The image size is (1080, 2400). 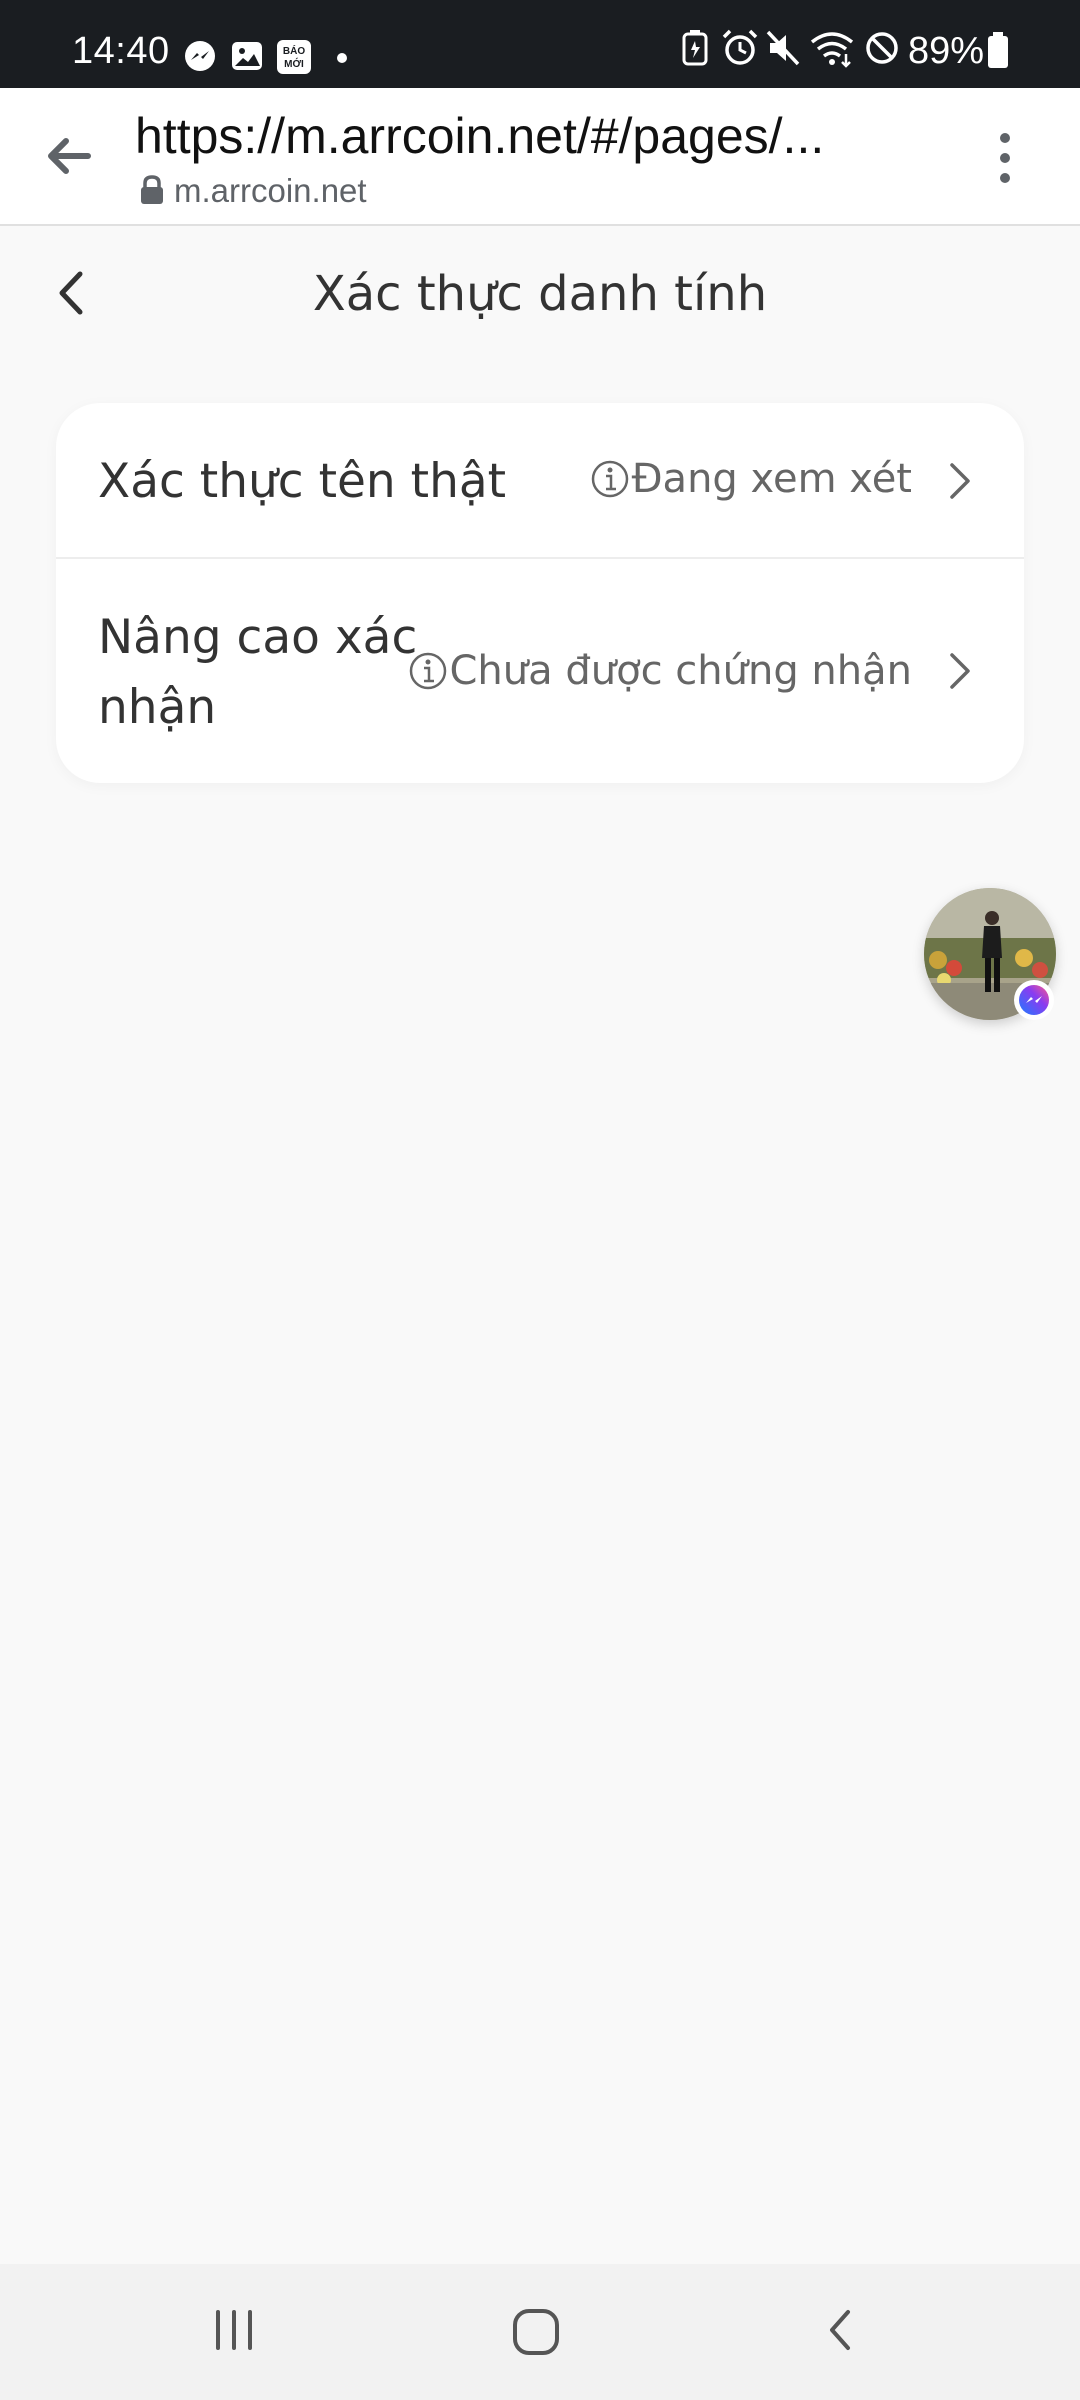 What do you see at coordinates (540, 44) in the screenshot?
I see `status-bar: 14:40 BÁO MỚI 89%` at bounding box center [540, 44].